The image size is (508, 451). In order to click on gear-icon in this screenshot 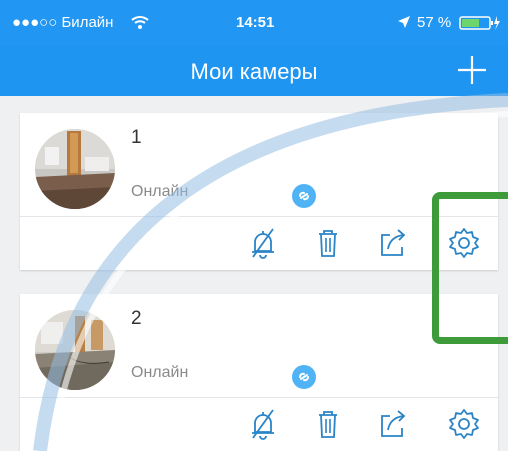, I will do `click(464, 424)`.